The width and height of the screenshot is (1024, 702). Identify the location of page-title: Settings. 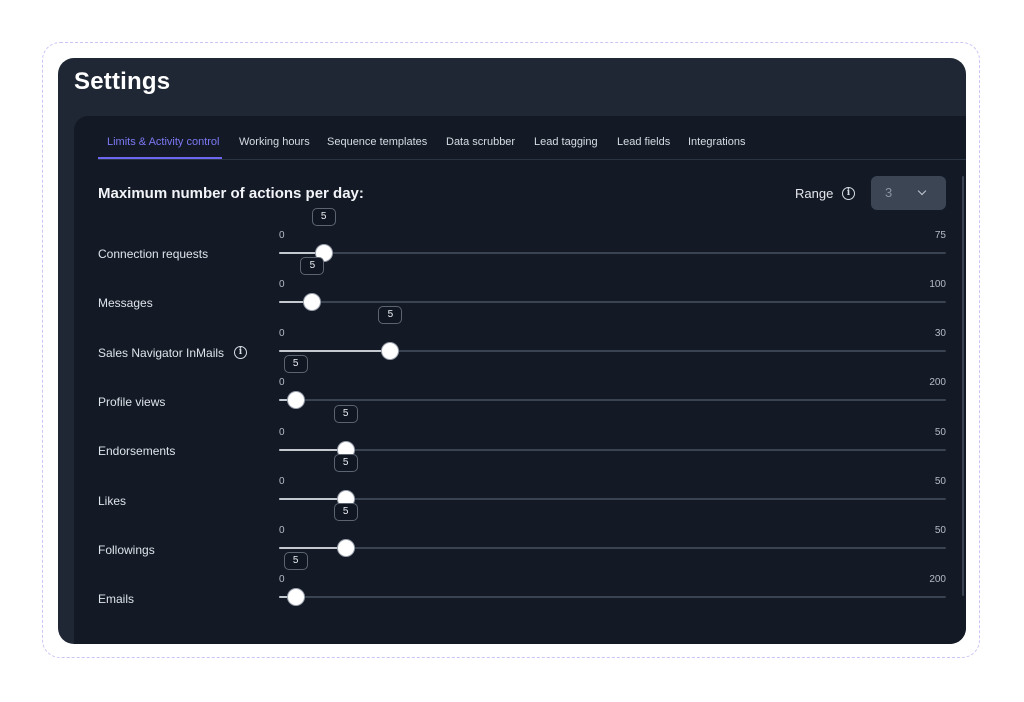
(122, 81).